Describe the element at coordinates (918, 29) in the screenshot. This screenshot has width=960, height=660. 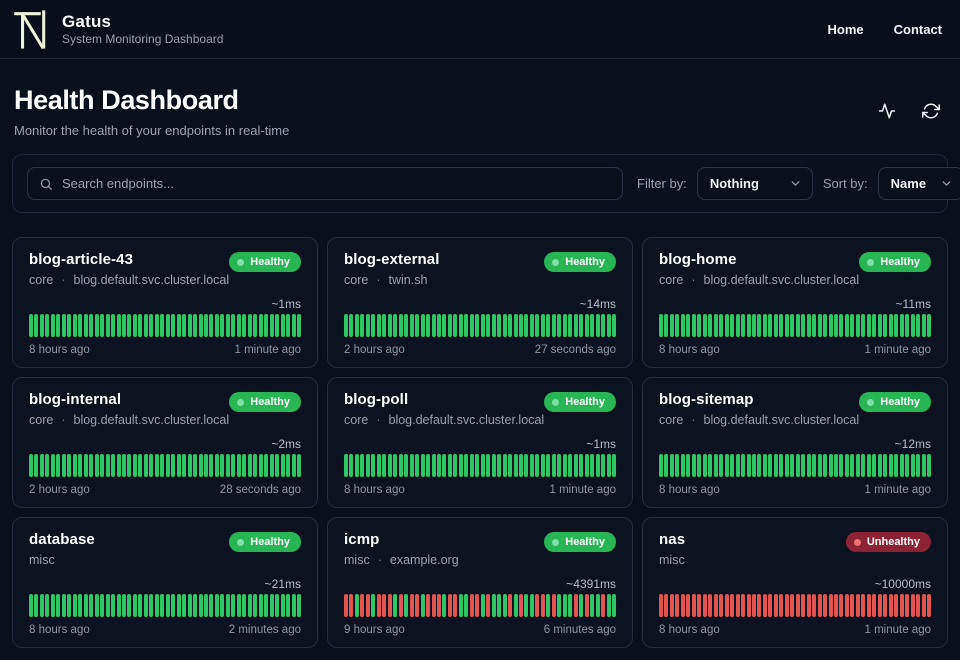
I see `nav-link-contact: Contact` at that location.